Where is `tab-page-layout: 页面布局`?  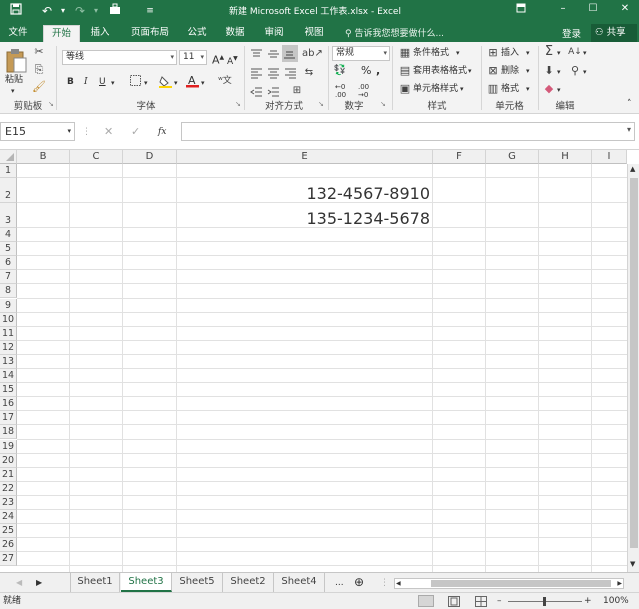
tab-page-layout: 页面布局 is located at coordinates (150, 33).